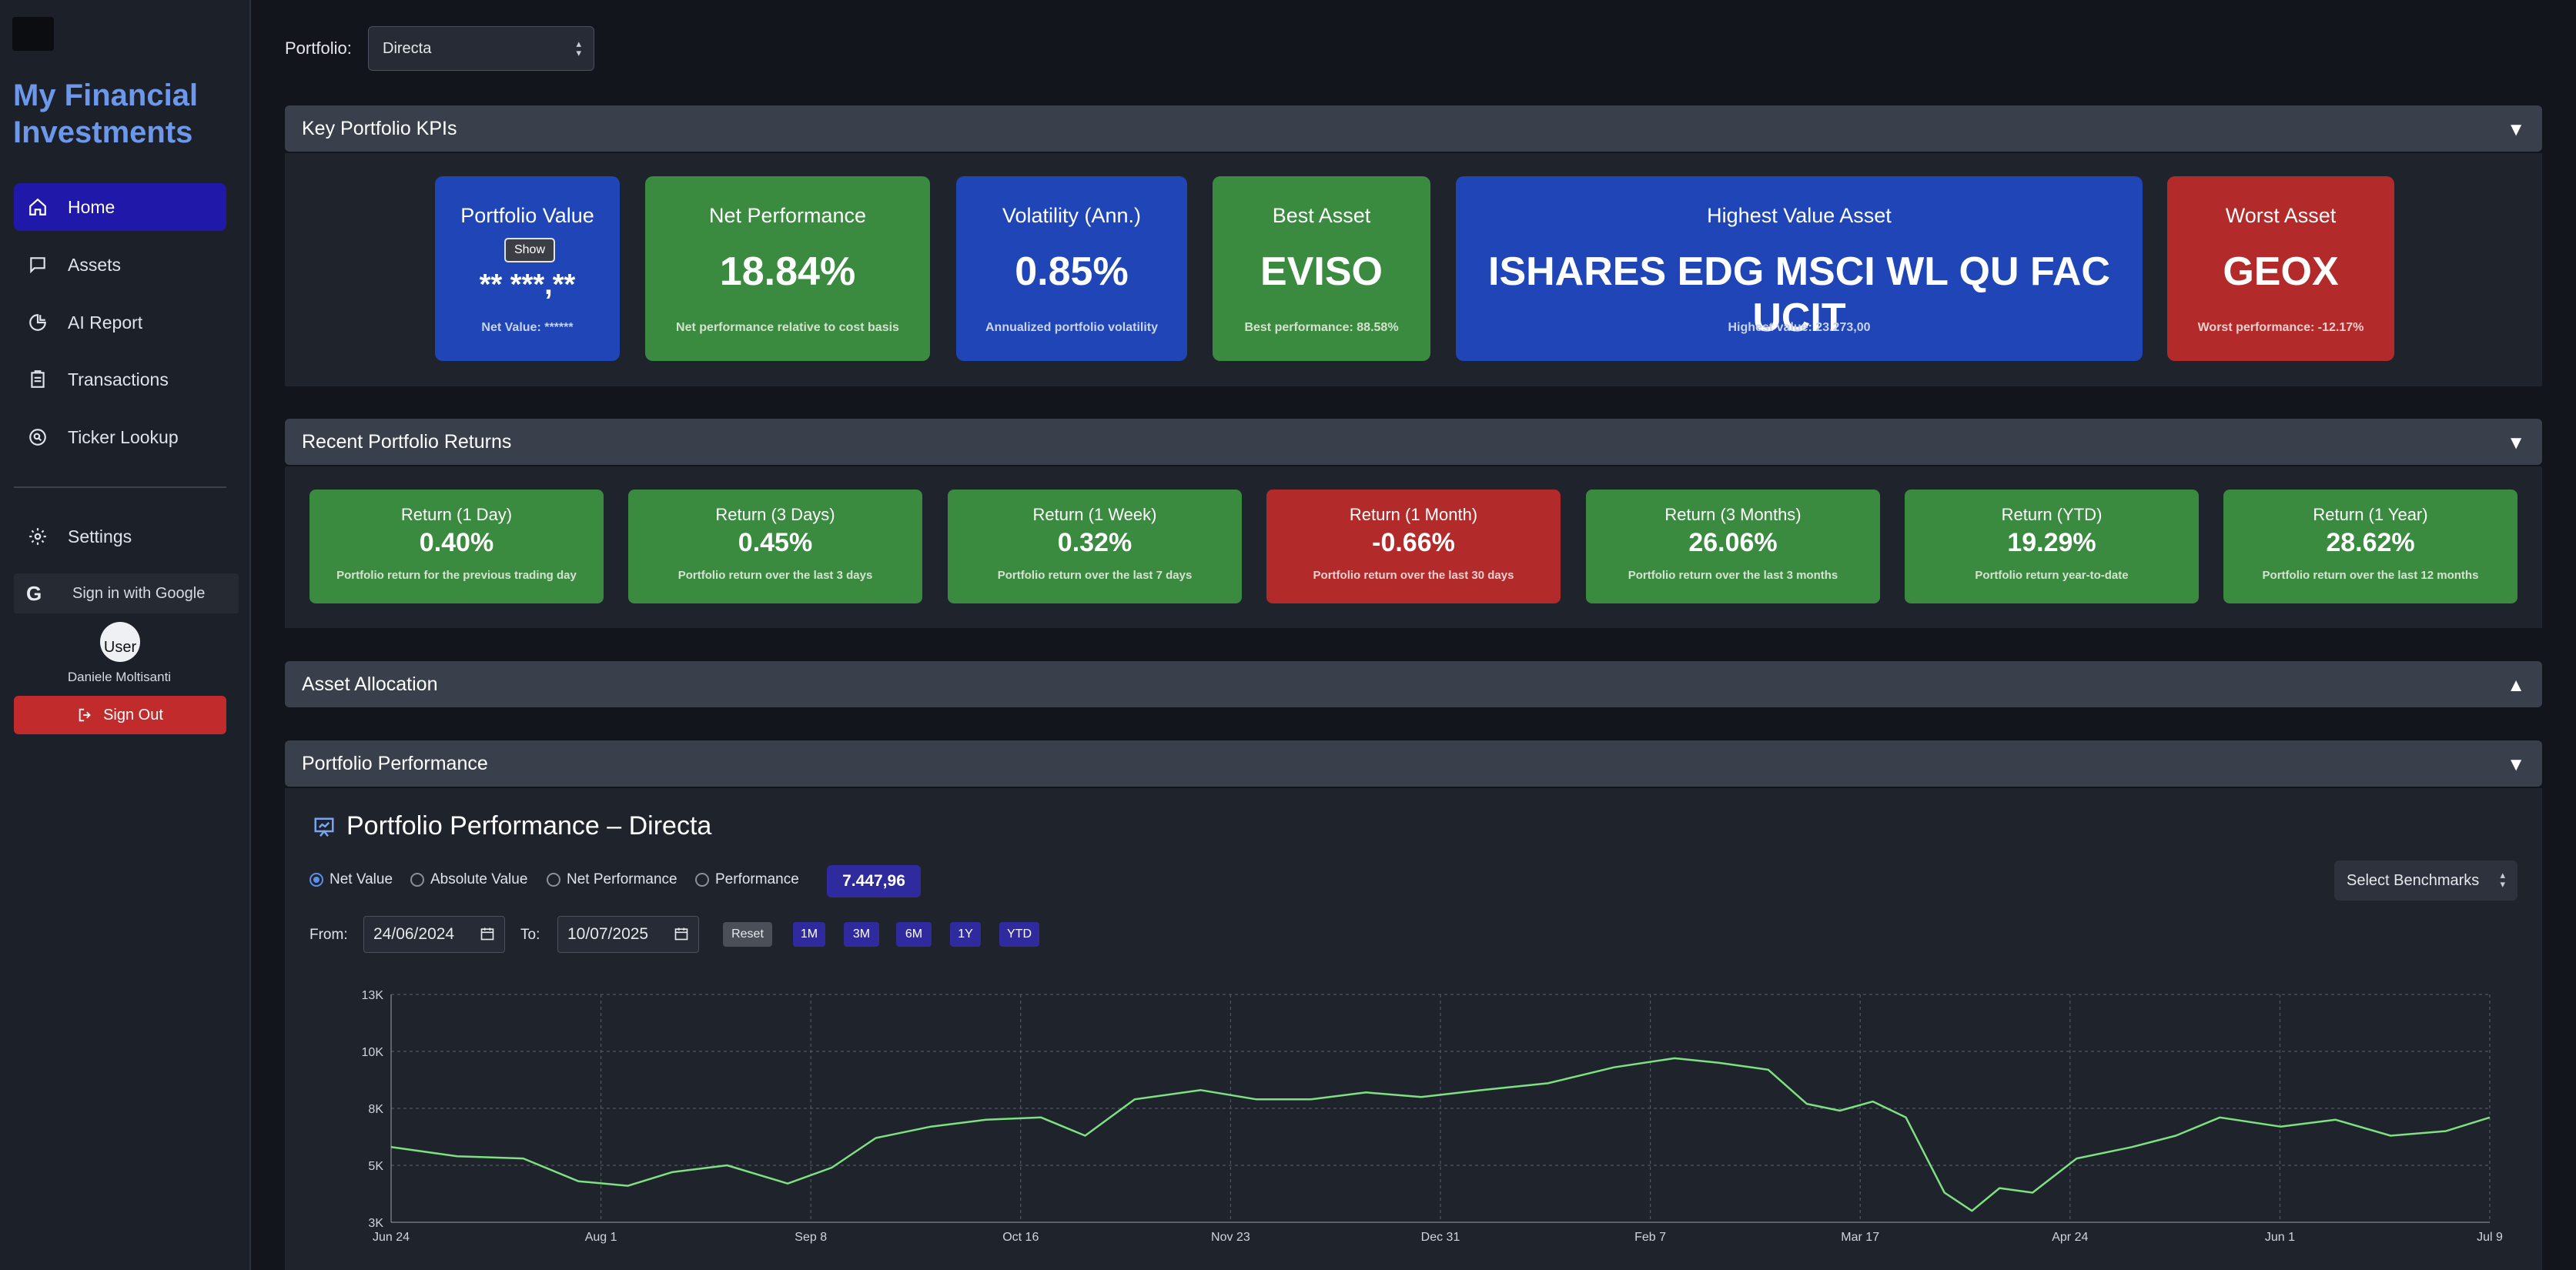 The width and height of the screenshot is (2576, 1270). What do you see at coordinates (373, 995) in the screenshot?
I see `y-tick-label: 13K` at bounding box center [373, 995].